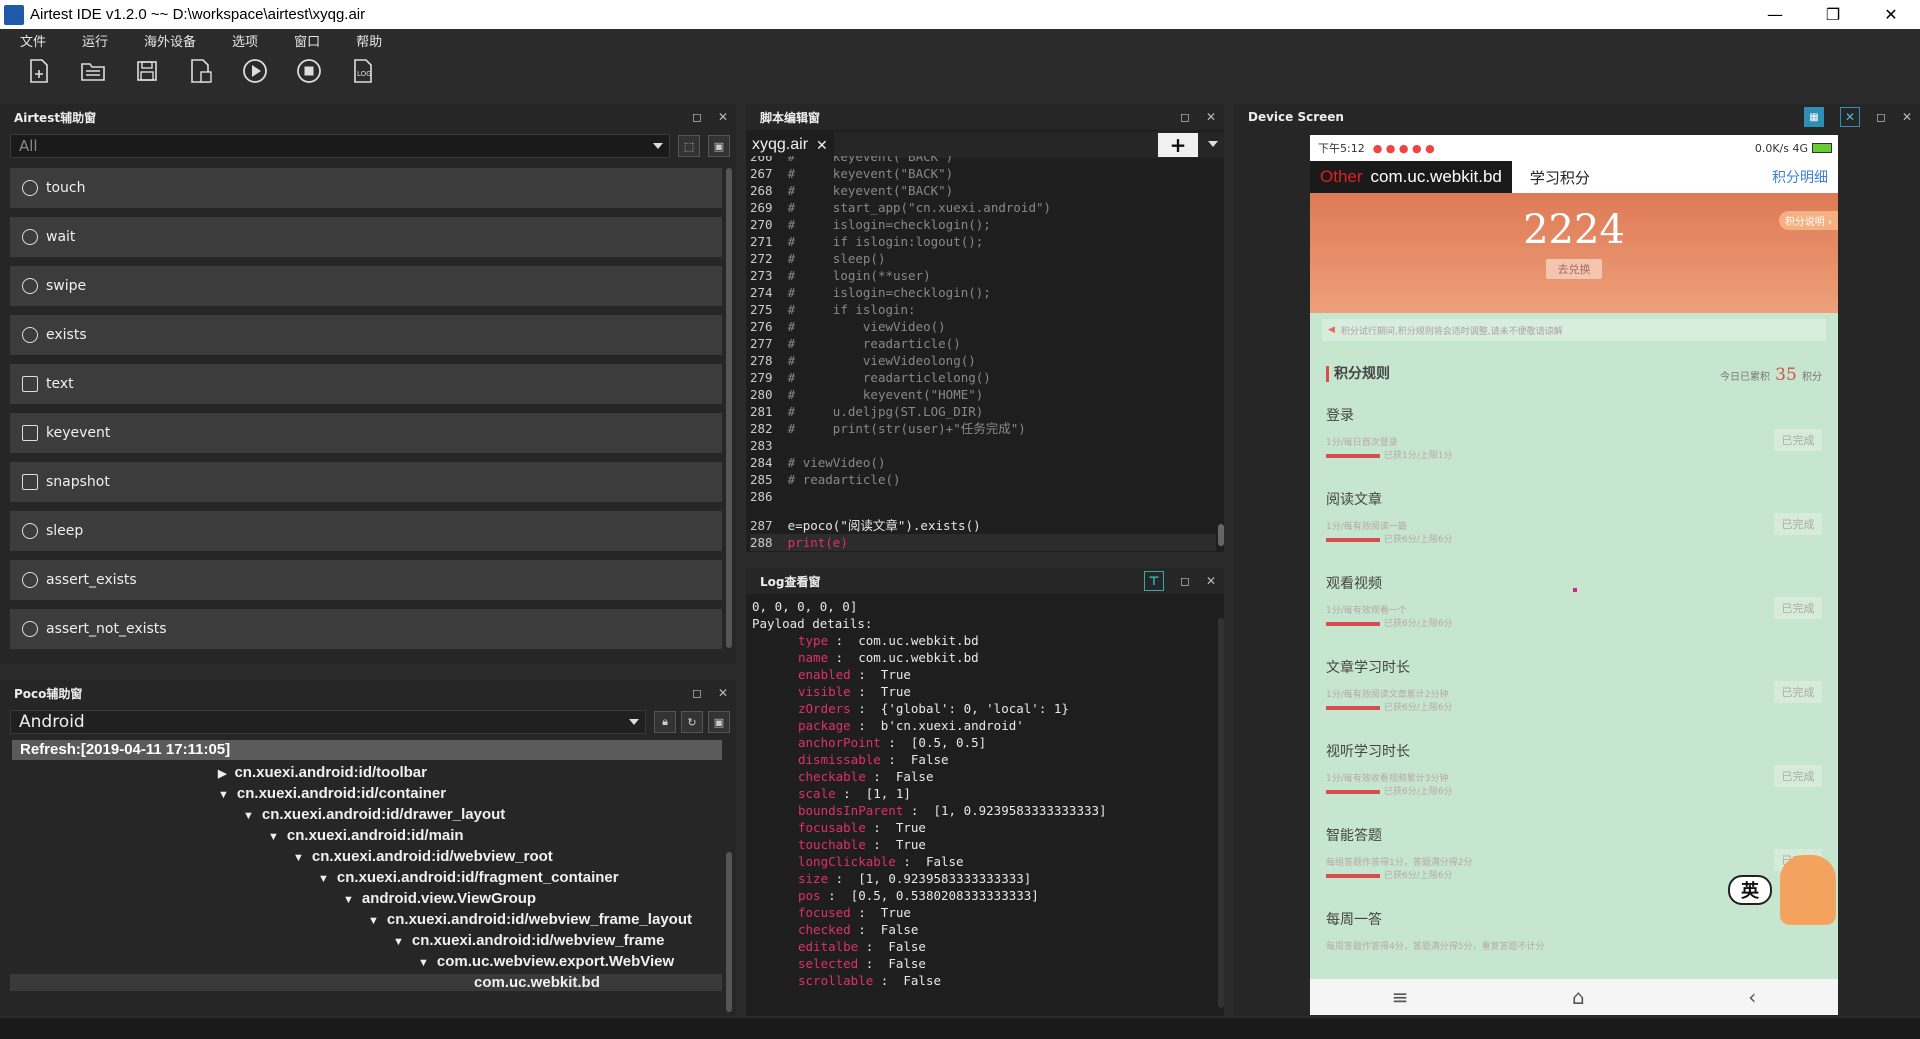  Describe the element at coordinates (366, 433) in the screenshot. I see `api-item-keyevent: keyevent` at that location.